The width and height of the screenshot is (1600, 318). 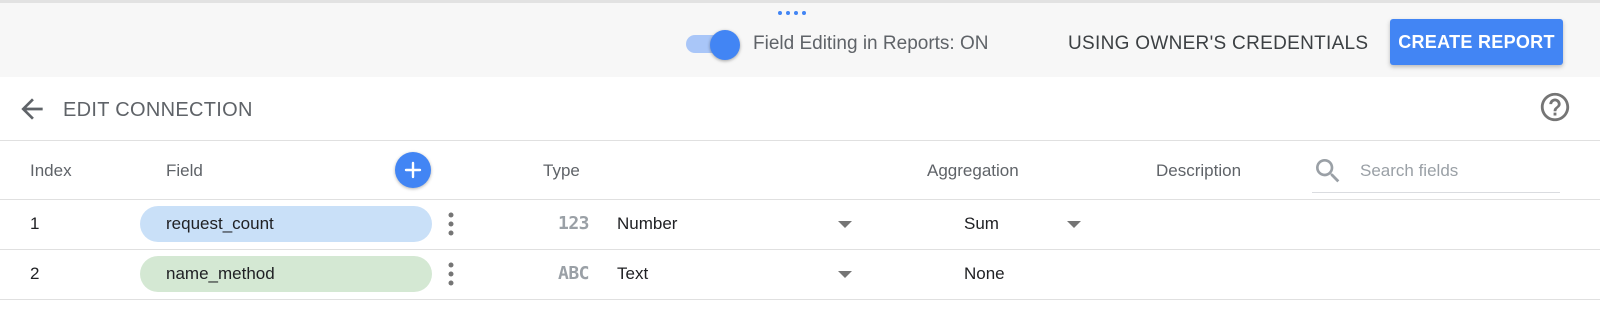 I want to click on field-name-pill: request_count, so click(x=286, y=224).